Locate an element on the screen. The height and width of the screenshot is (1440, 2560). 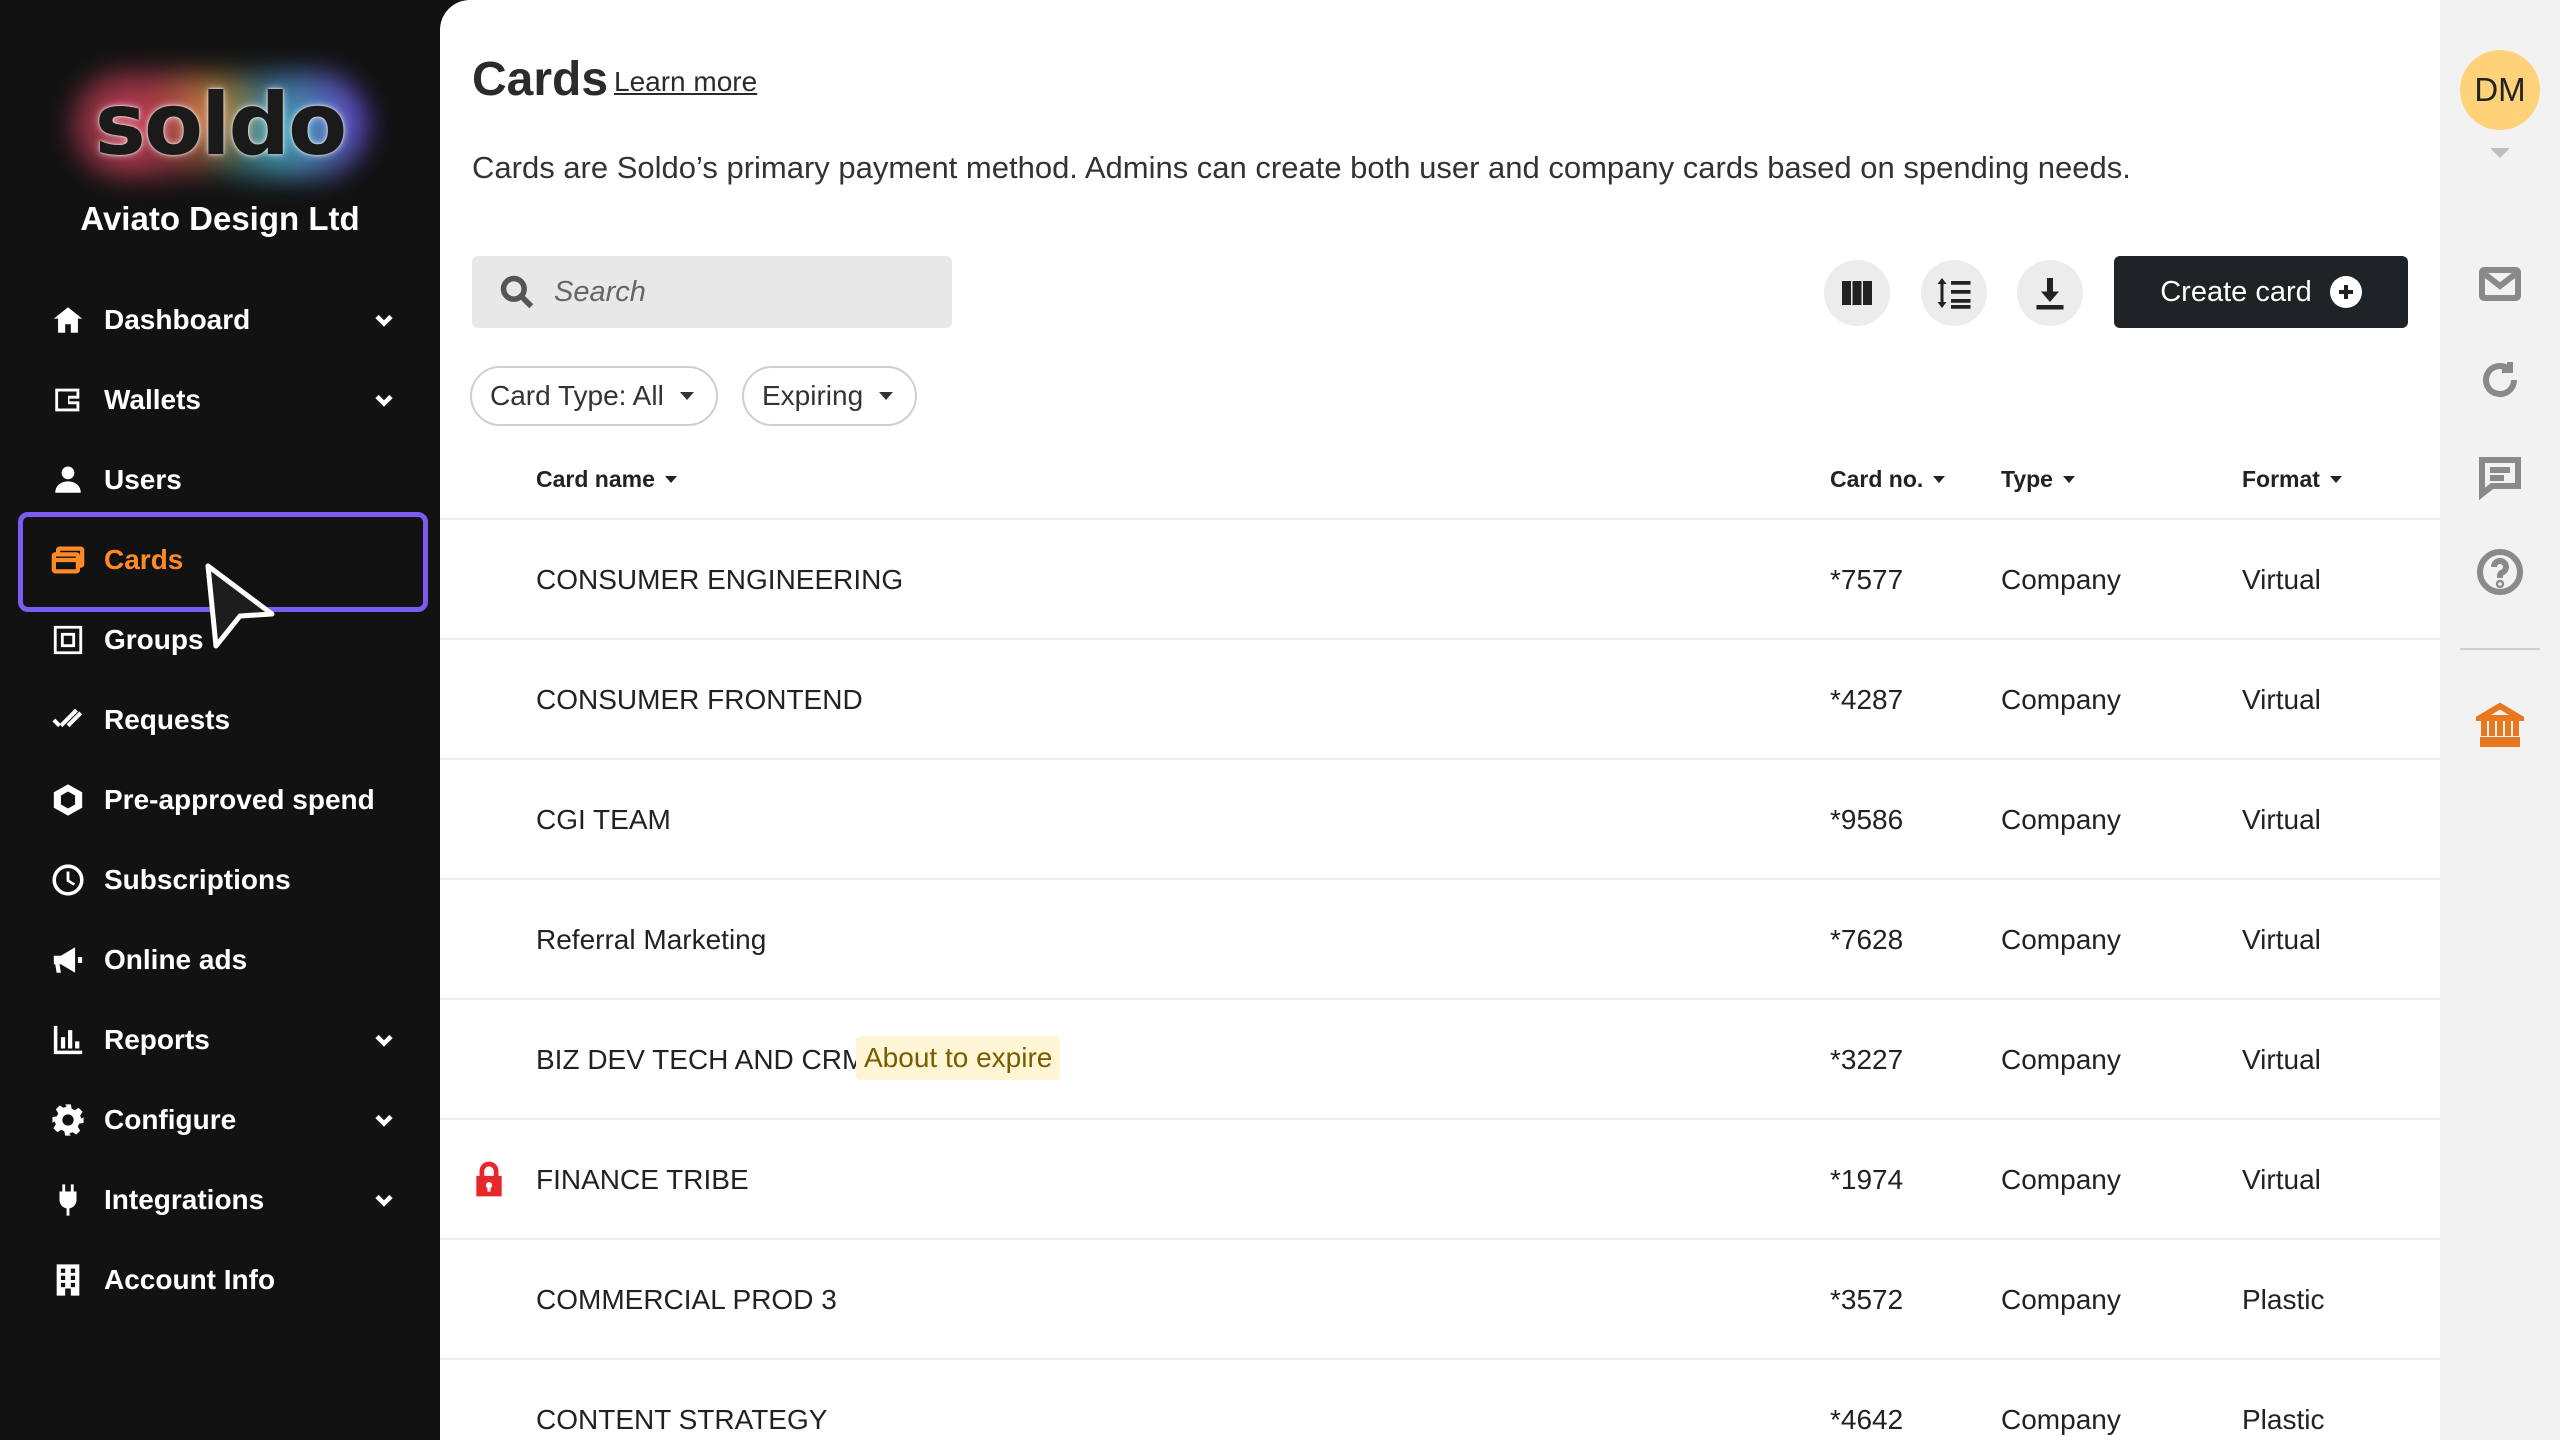
search-input is located at coordinates (744, 292).